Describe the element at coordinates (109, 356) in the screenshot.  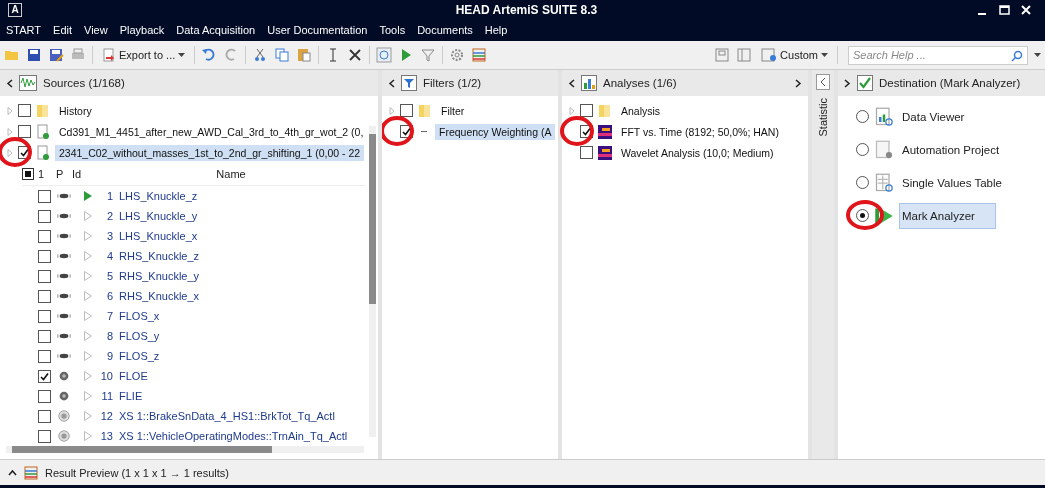
I see `channel-id: 9` at that location.